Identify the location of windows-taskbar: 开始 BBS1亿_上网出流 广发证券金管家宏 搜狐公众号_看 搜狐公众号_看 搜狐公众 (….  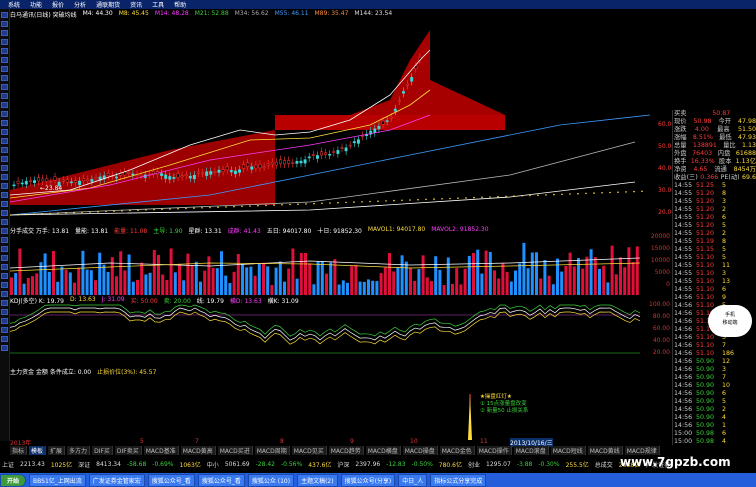
(378, 480).